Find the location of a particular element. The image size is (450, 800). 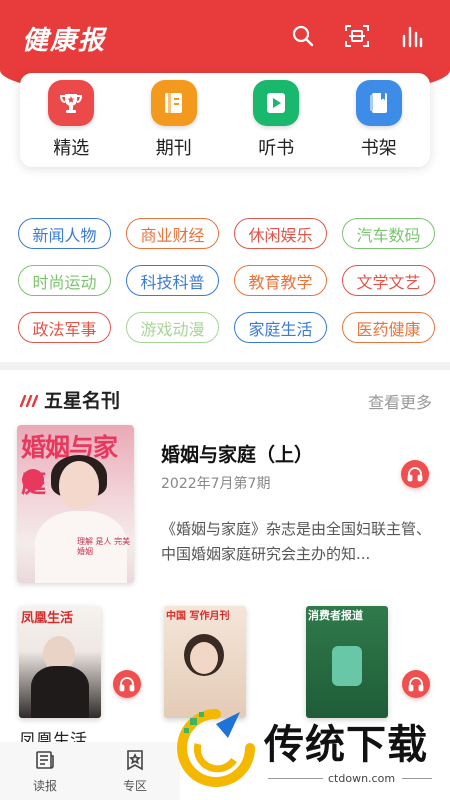

quick-nav-card: 精选 期刊 听书 书架 is located at coordinates (225, 120).